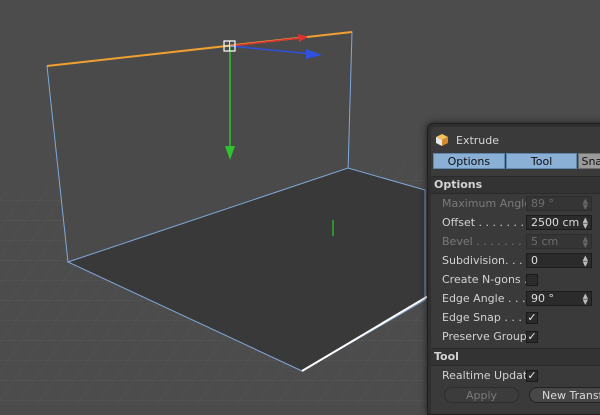 This screenshot has height=415, width=600. What do you see at coordinates (488, 375) in the screenshot?
I see `label-realtime-update: Realtime Update` at bounding box center [488, 375].